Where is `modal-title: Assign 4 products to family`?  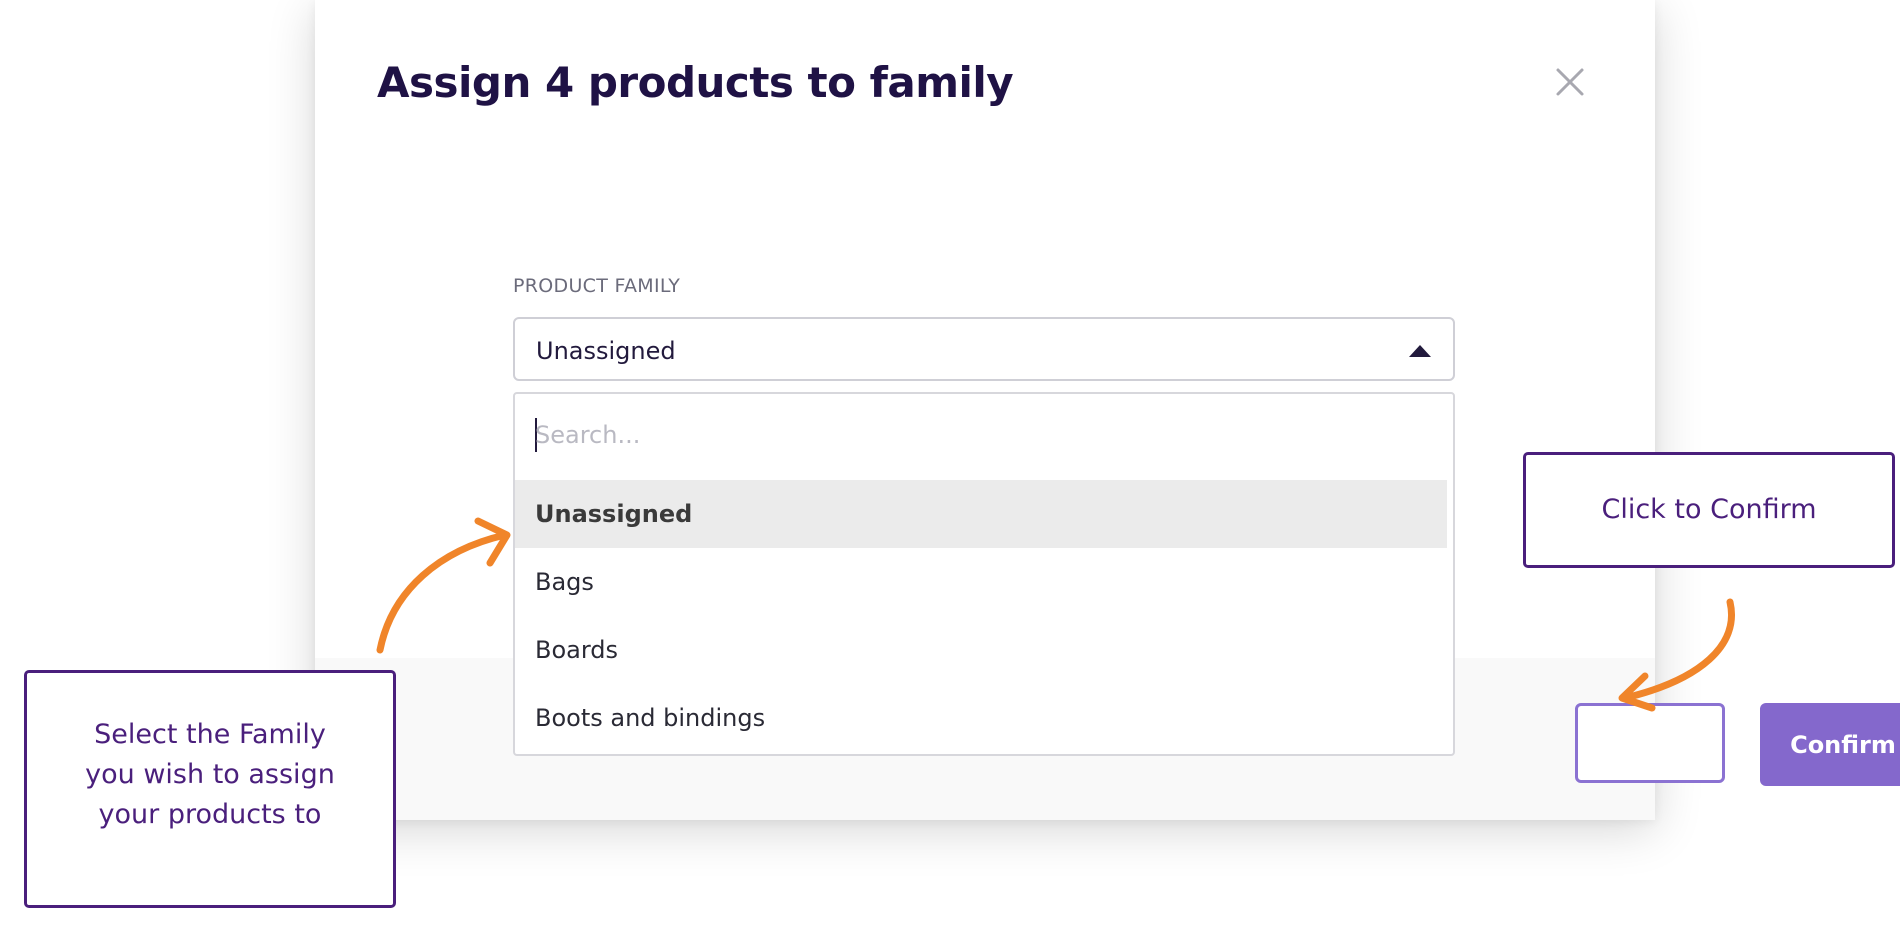 modal-title: Assign 4 products to family is located at coordinates (695, 82).